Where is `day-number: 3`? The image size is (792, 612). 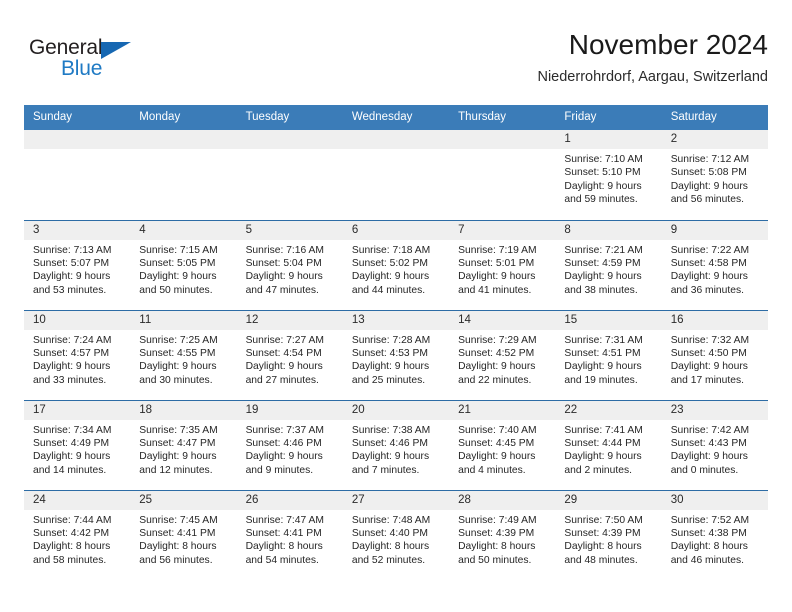 day-number: 3 is located at coordinates (77, 230).